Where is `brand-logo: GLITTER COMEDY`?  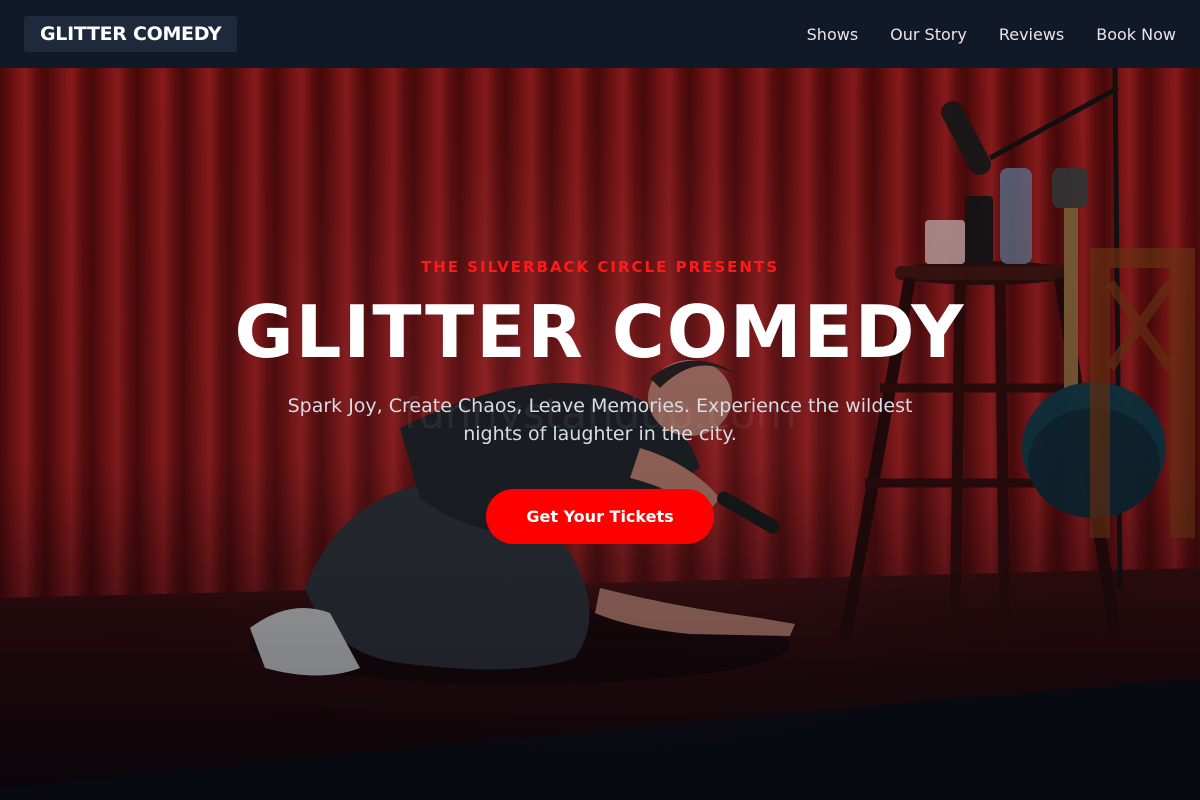
brand-logo: GLITTER COMEDY is located at coordinates (131, 34).